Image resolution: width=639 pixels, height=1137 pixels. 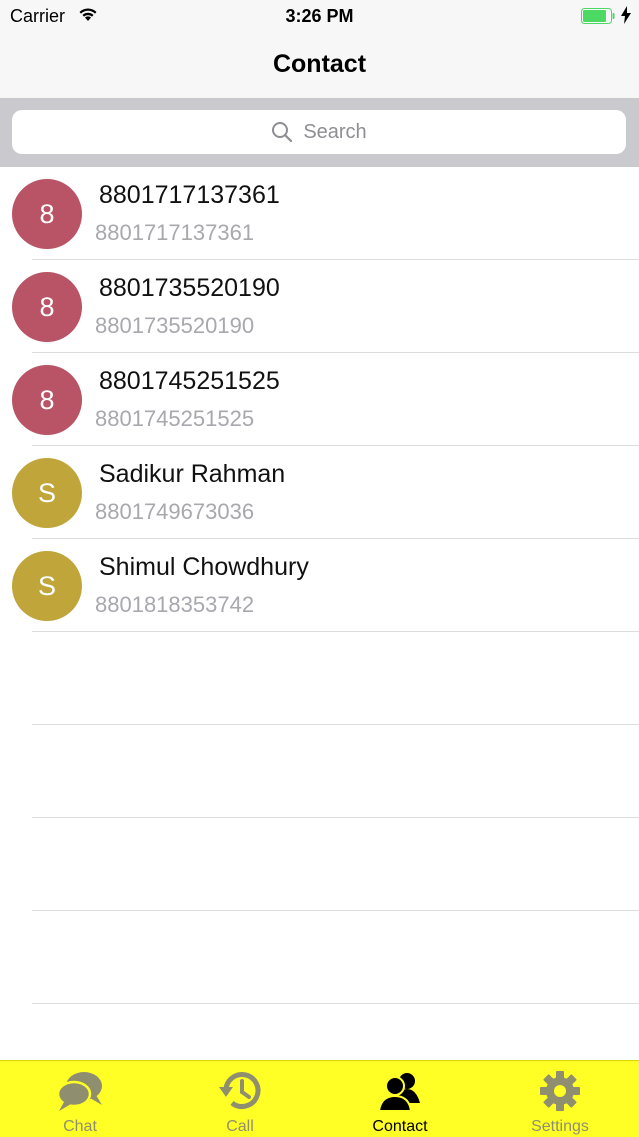 I want to click on navigation-bar: Contact, so click(x=319, y=66).